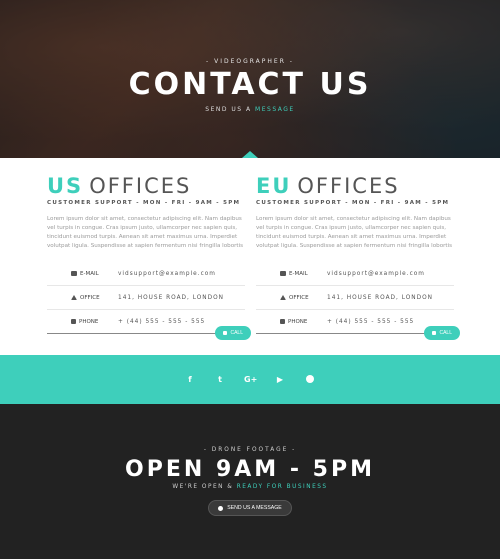 This screenshot has width=500, height=559. I want to click on chat-icon, so click(221, 508).